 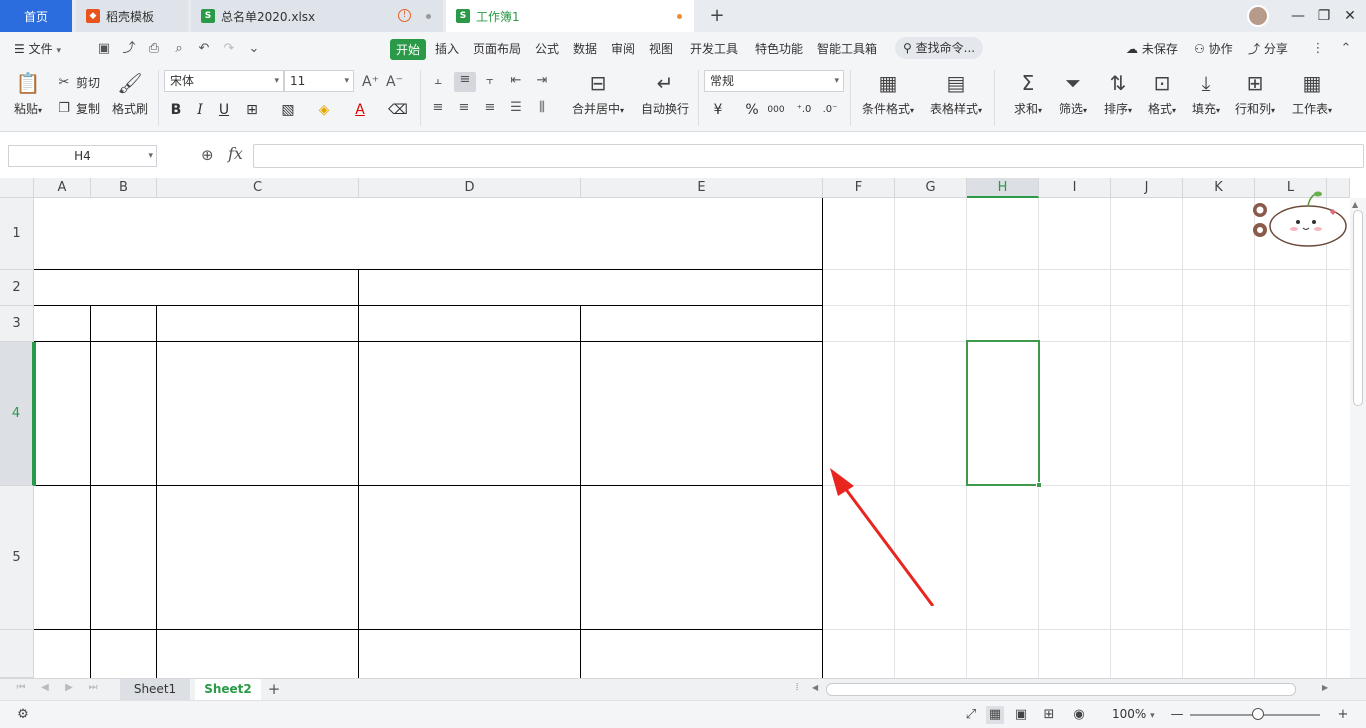 What do you see at coordinates (1133, 714) in the screenshot?
I see `zoom-level: 100% ▾` at bounding box center [1133, 714].